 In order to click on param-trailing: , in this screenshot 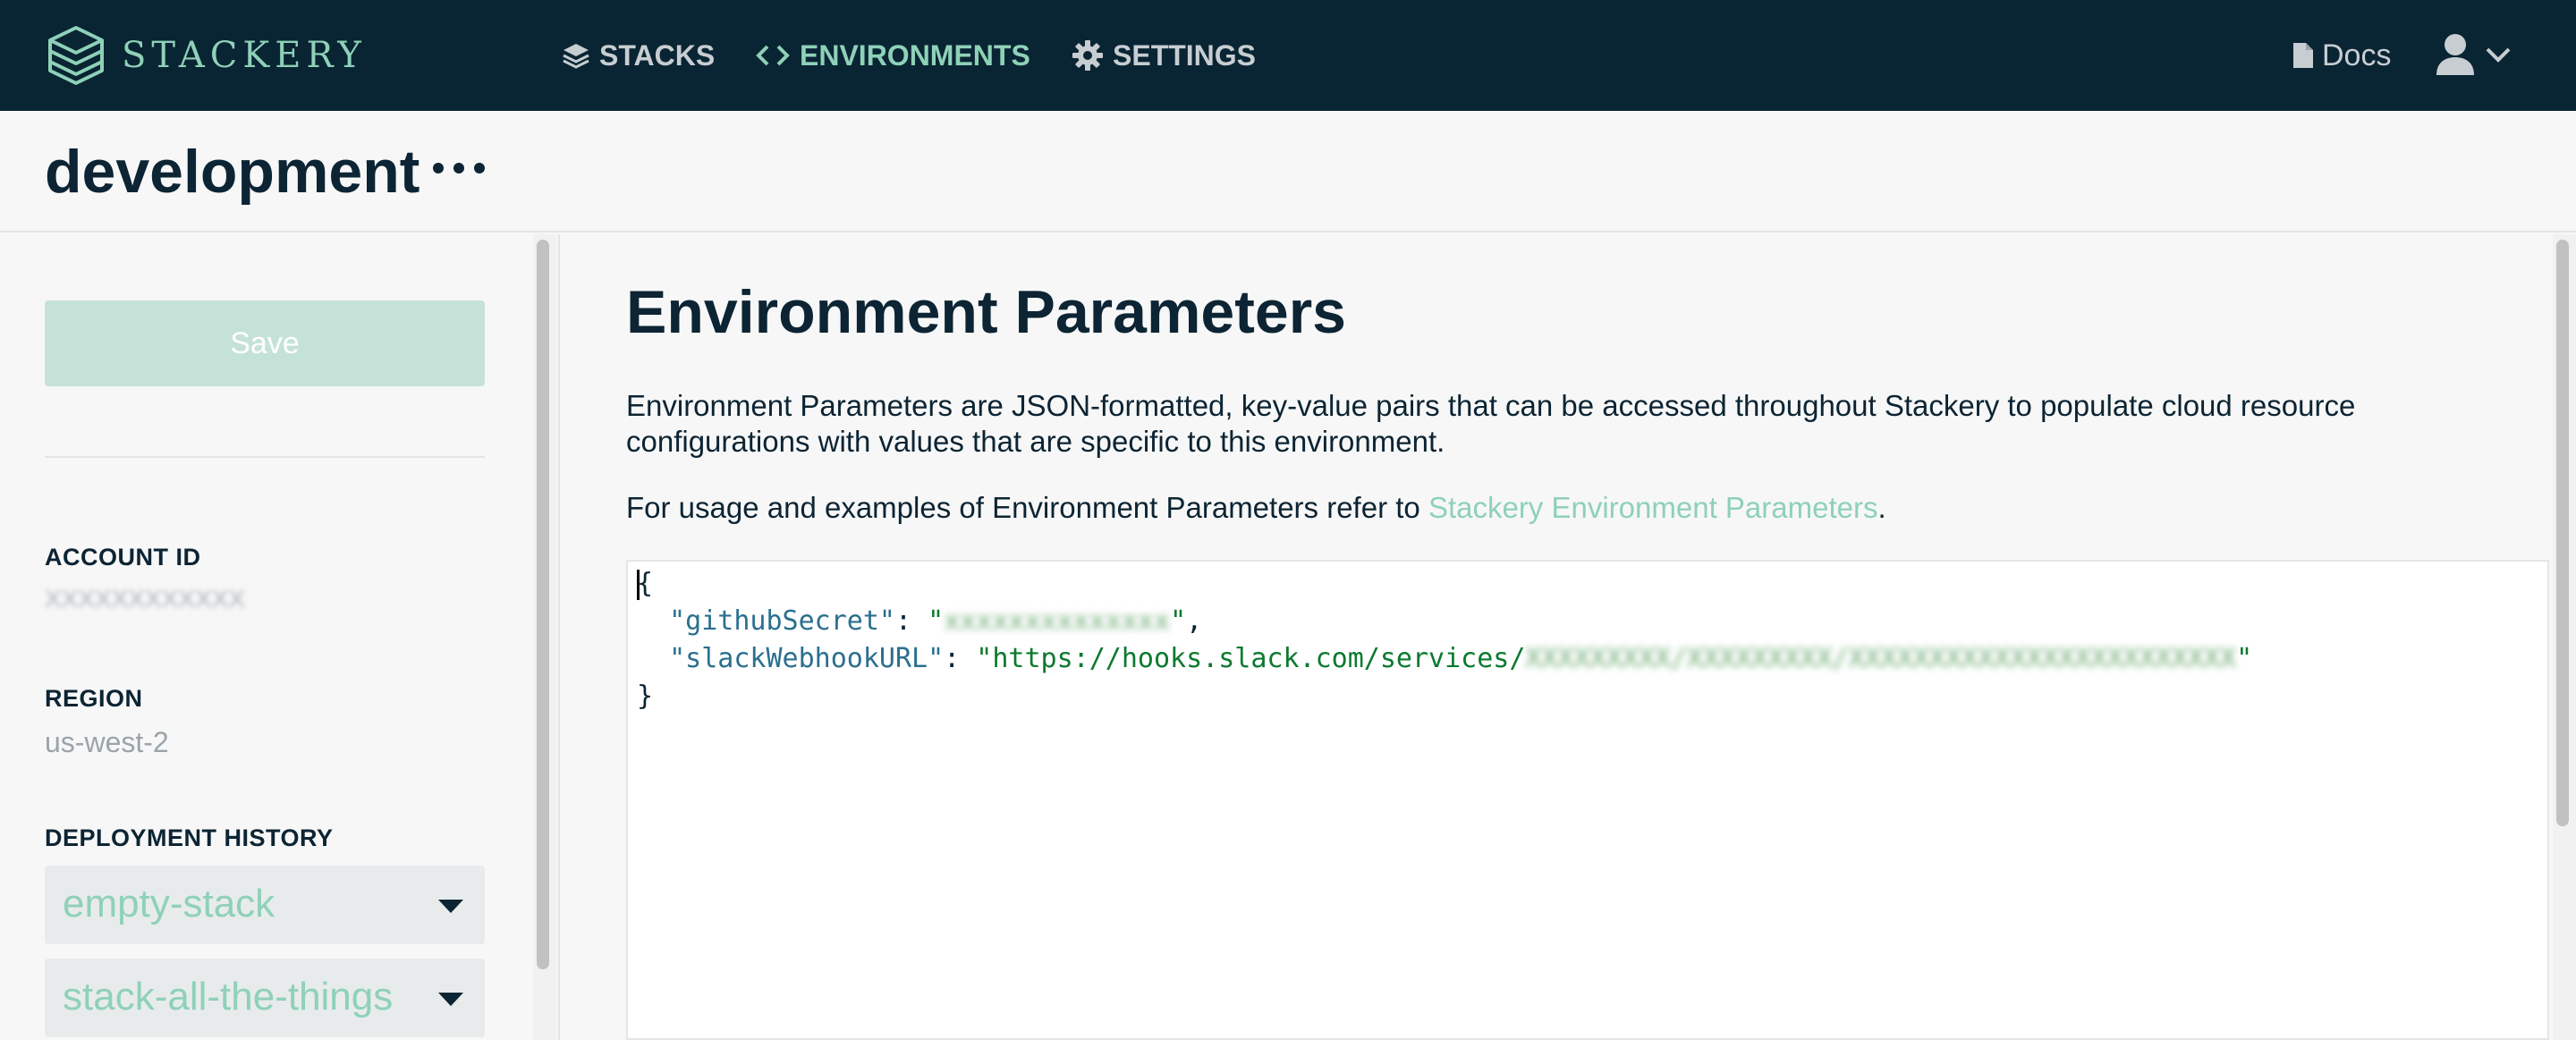, I will do `click(1194, 621)`.